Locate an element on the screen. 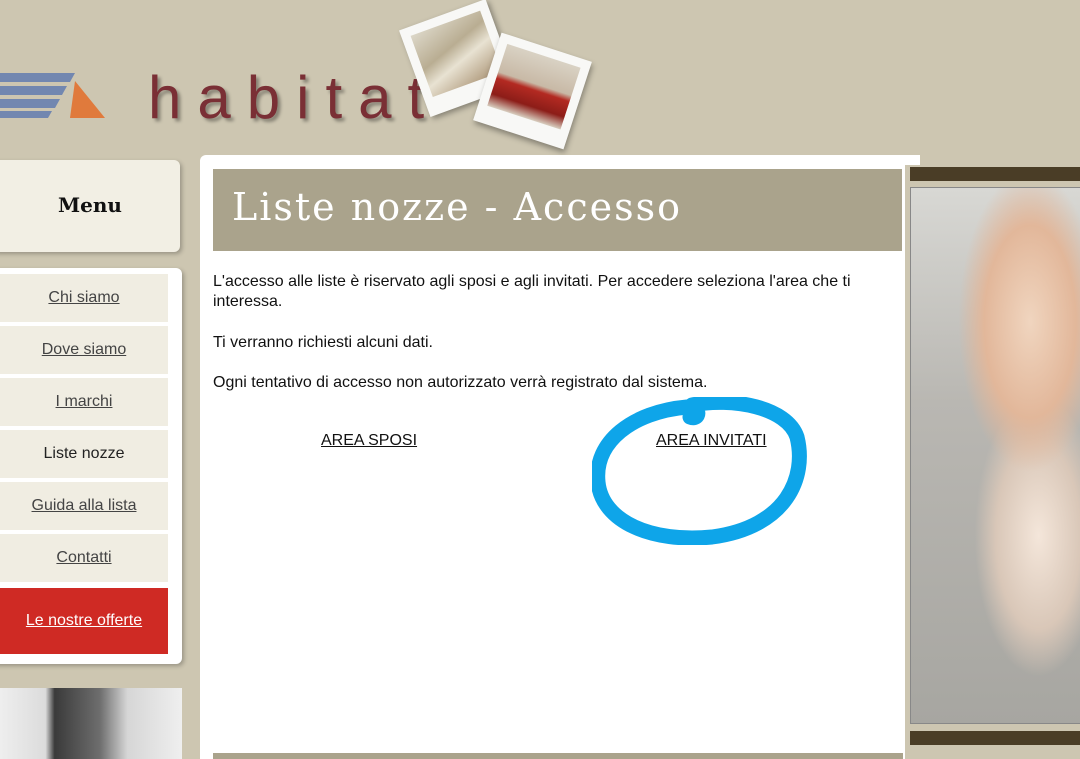 Image resolution: width=1080 pixels, height=759 pixels. sidebar-photo is located at coordinates (91, 723).